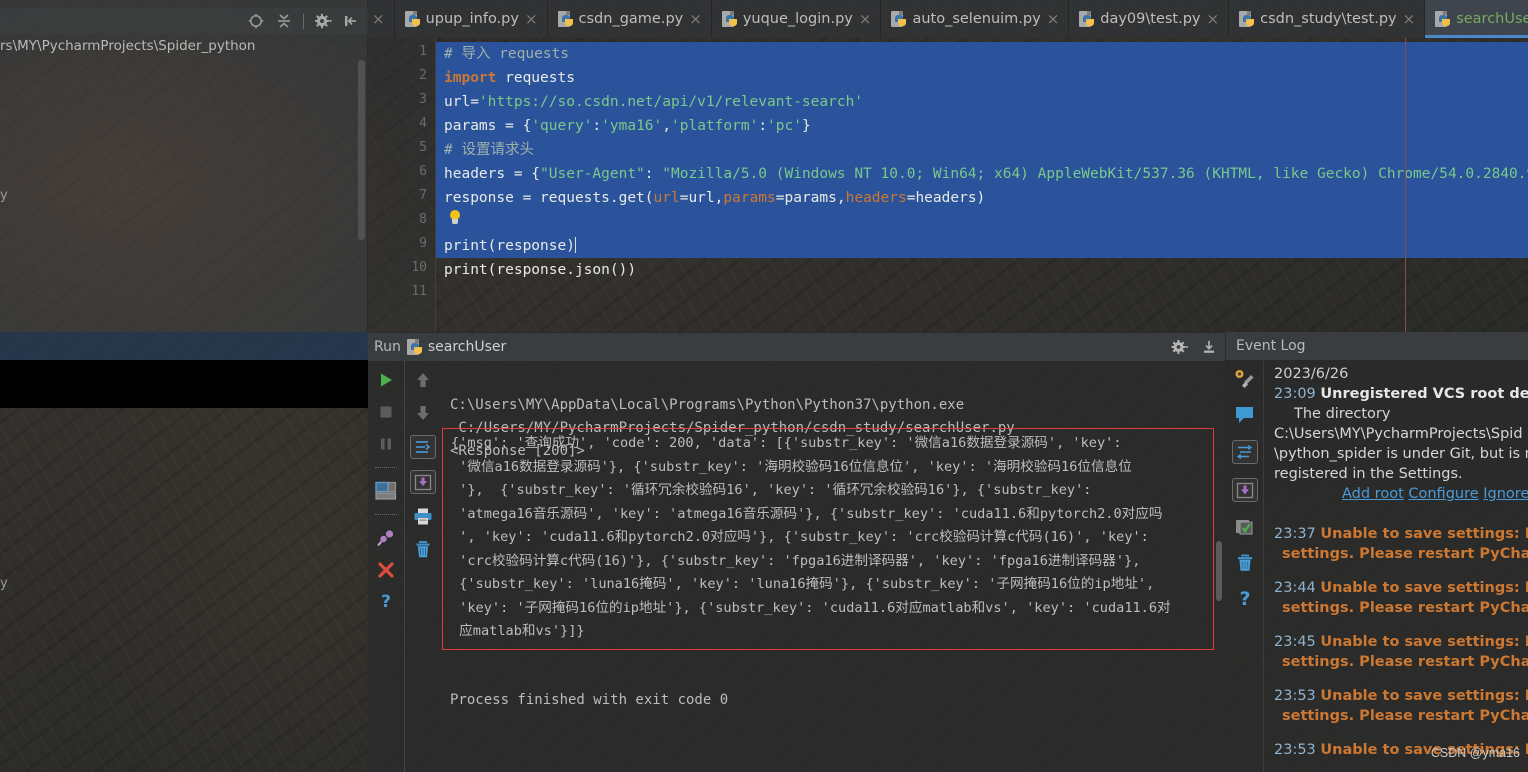 The width and height of the screenshot is (1528, 772). What do you see at coordinates (386, 412) in the screenshot?
I see `stop-icon` at bounding box center [386, 412].